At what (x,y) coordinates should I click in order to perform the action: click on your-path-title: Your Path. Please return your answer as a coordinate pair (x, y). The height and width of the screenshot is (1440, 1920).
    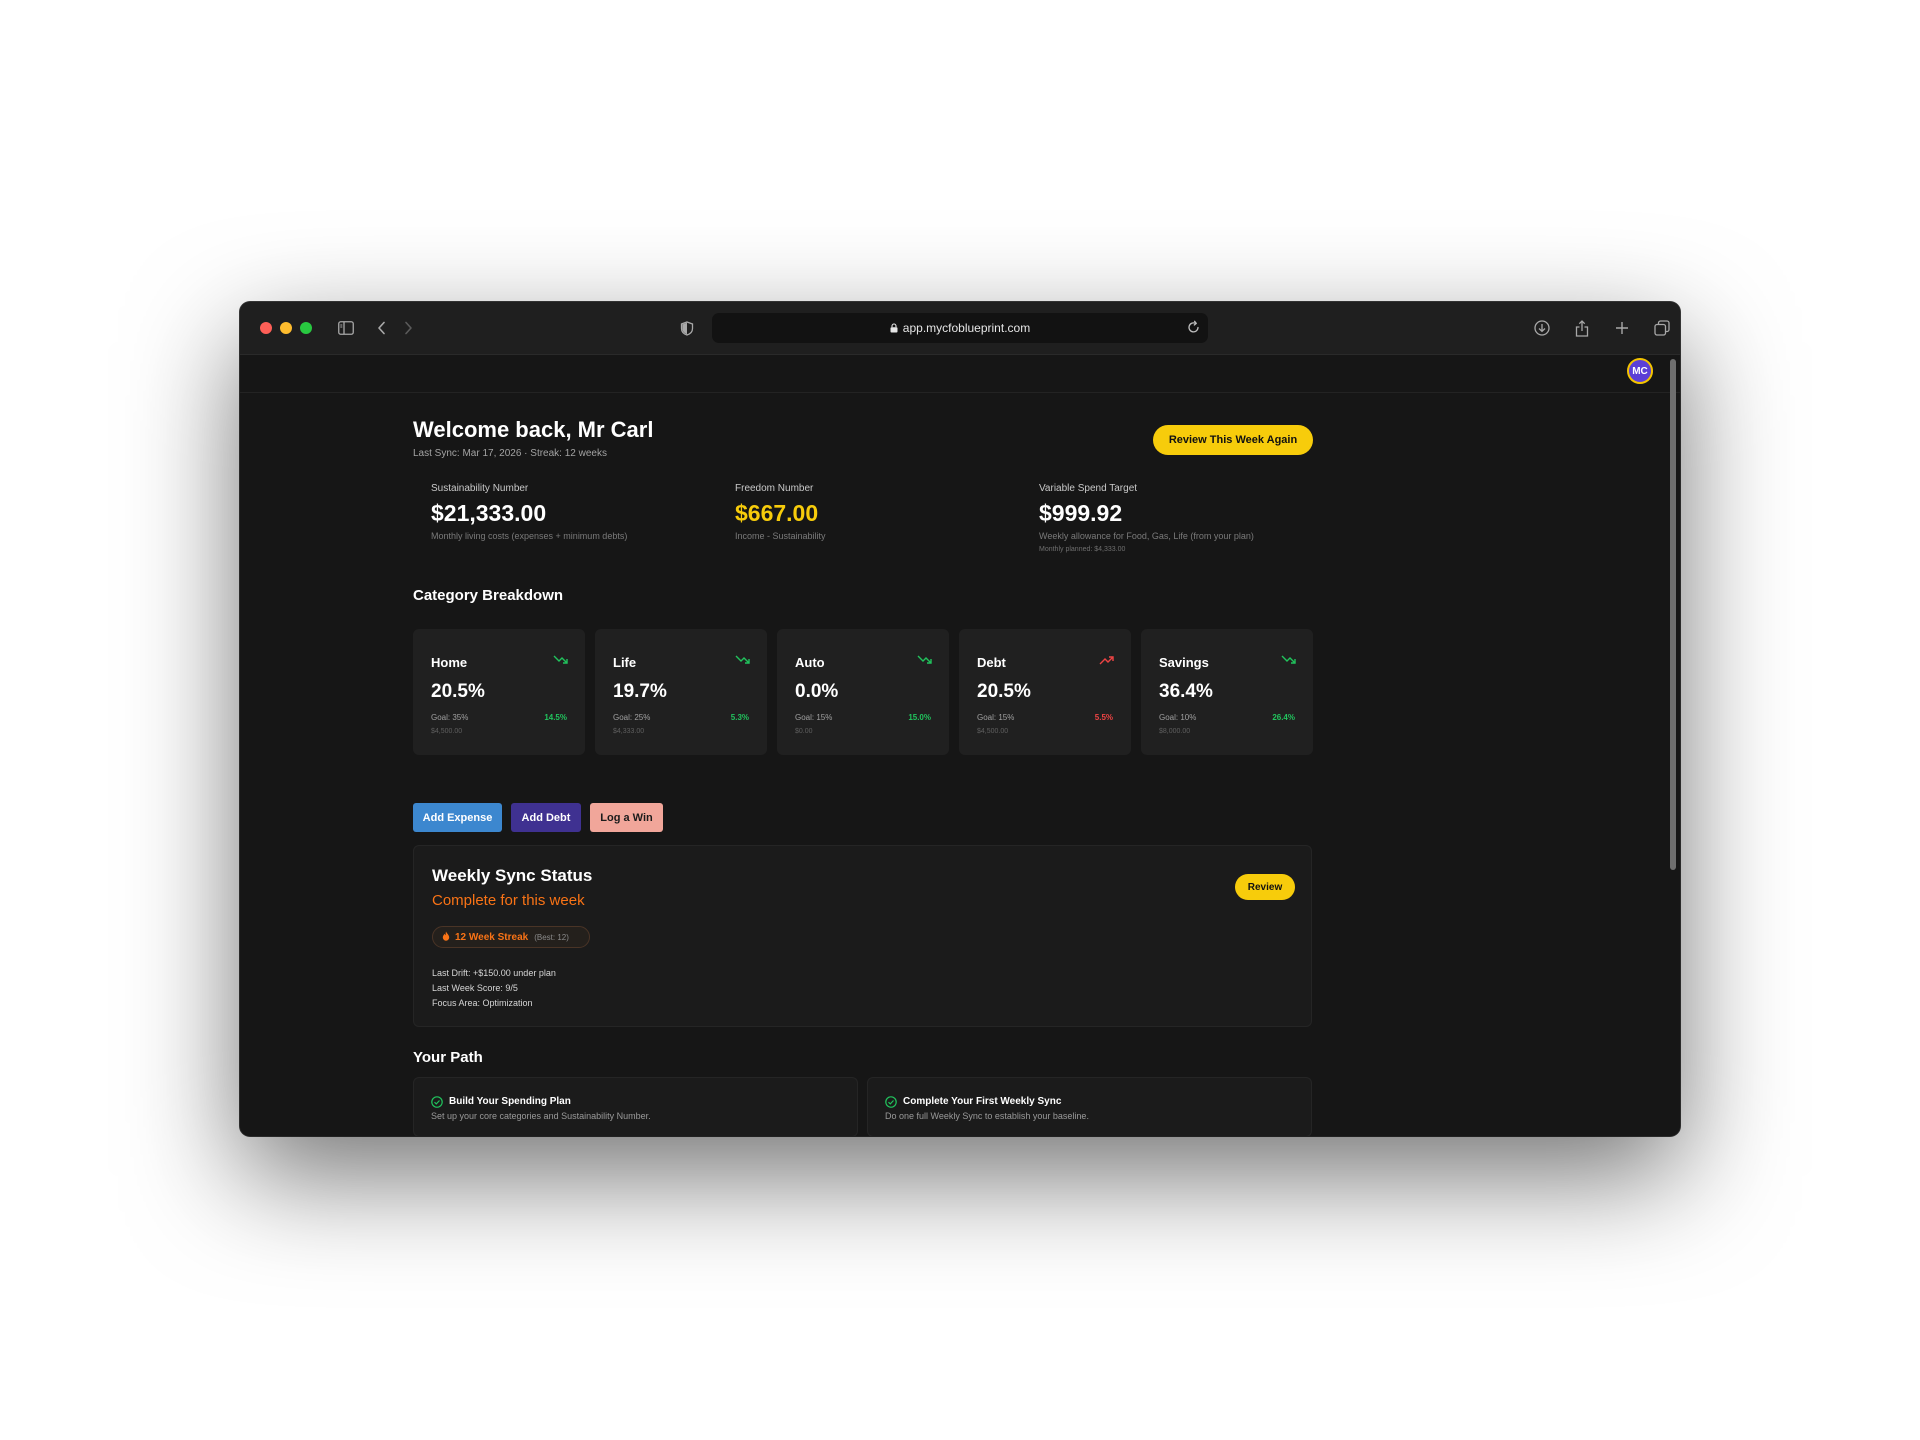
    Looking at the image, I should click on (448, 1057).